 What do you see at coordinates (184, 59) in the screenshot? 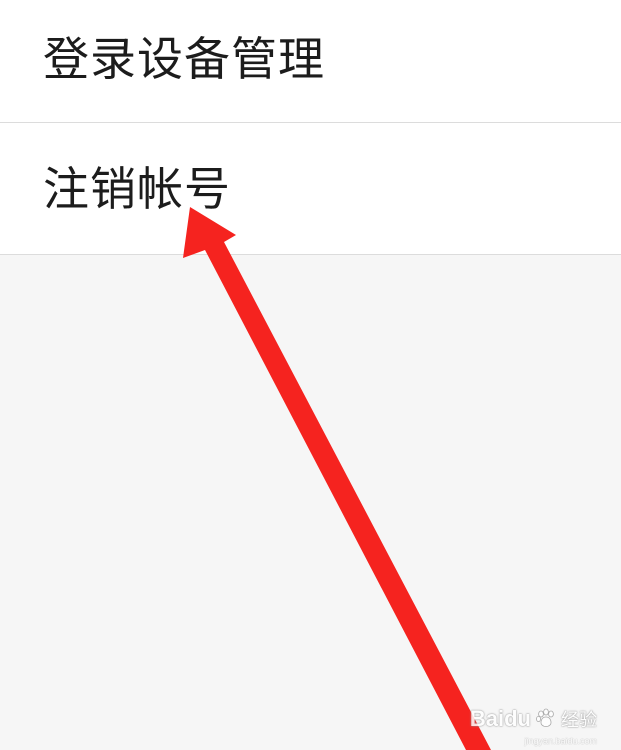
I see `menu-item-label: 登录设备管理` at bounding box center [184, 59].